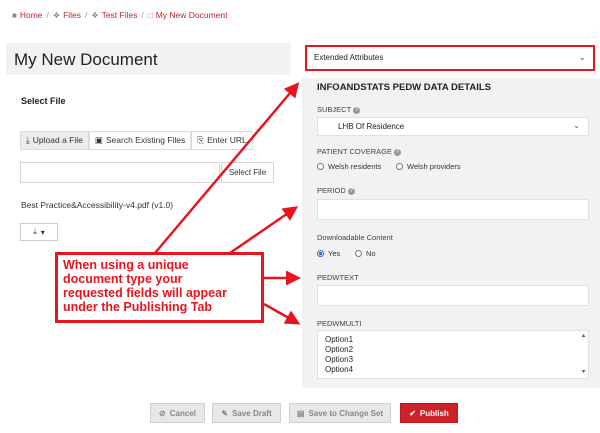 The width and height of the screenshot is (600, 433). I want to click on callout-line: requested fields will appear, so click(145, 293).